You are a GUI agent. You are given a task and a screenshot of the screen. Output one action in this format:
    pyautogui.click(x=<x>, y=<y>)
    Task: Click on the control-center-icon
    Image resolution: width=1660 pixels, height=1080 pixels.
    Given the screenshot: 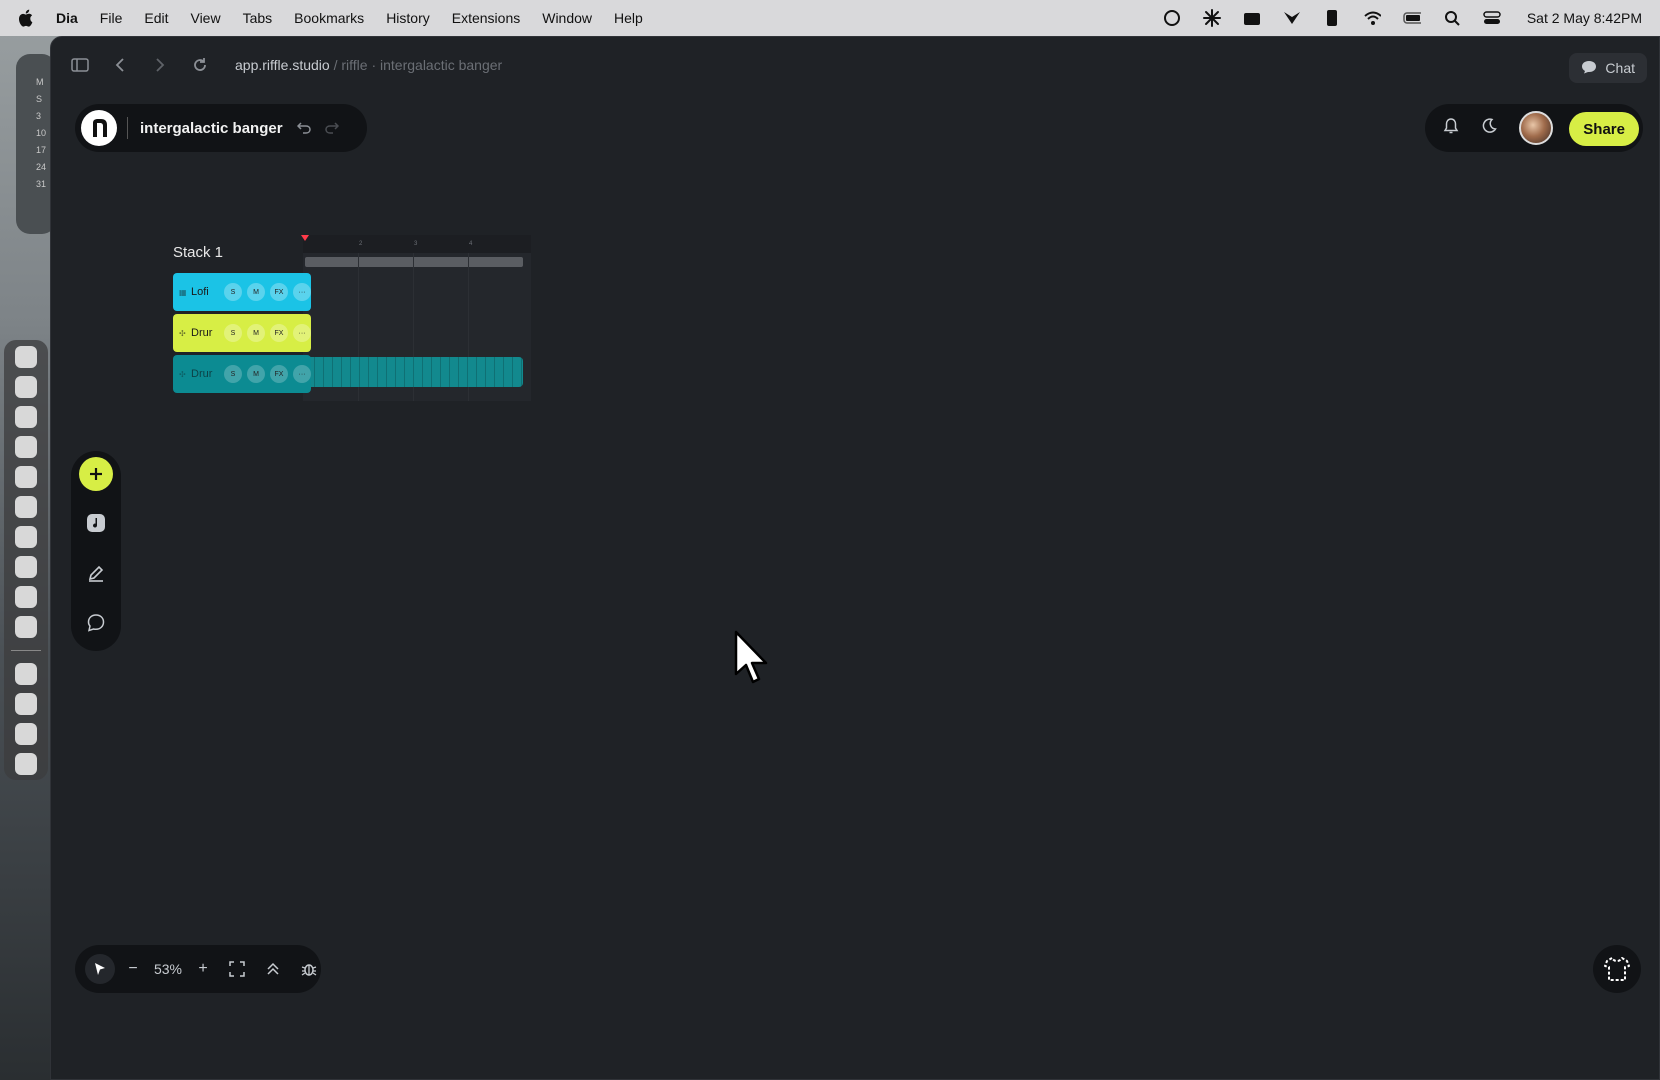 What is the action you would take?
    pyautogui.click(x=1492, y=18)
    